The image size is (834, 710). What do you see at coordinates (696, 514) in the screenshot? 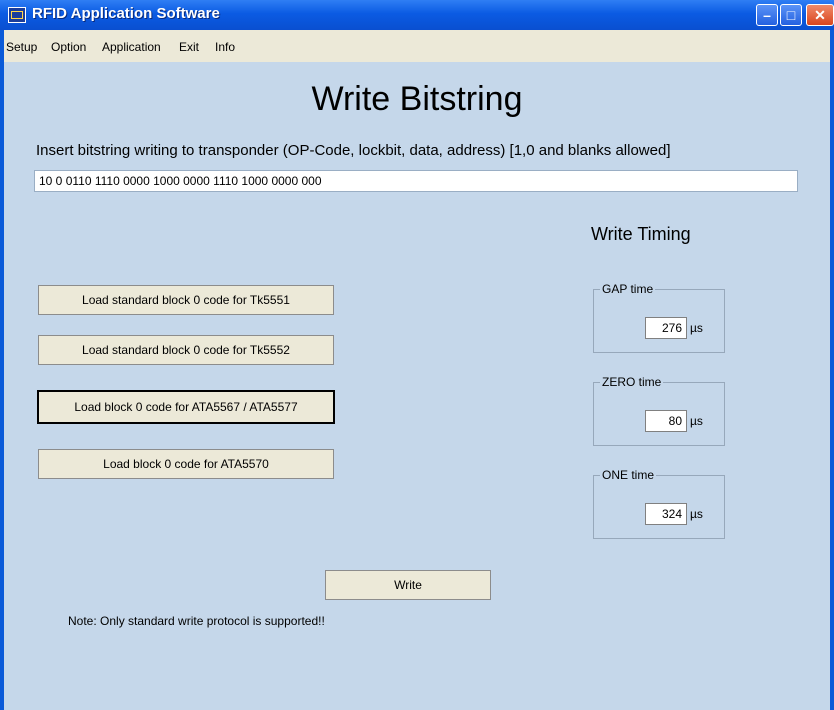
I see `one-time-unit: µs` at bounding box center [696, 514].